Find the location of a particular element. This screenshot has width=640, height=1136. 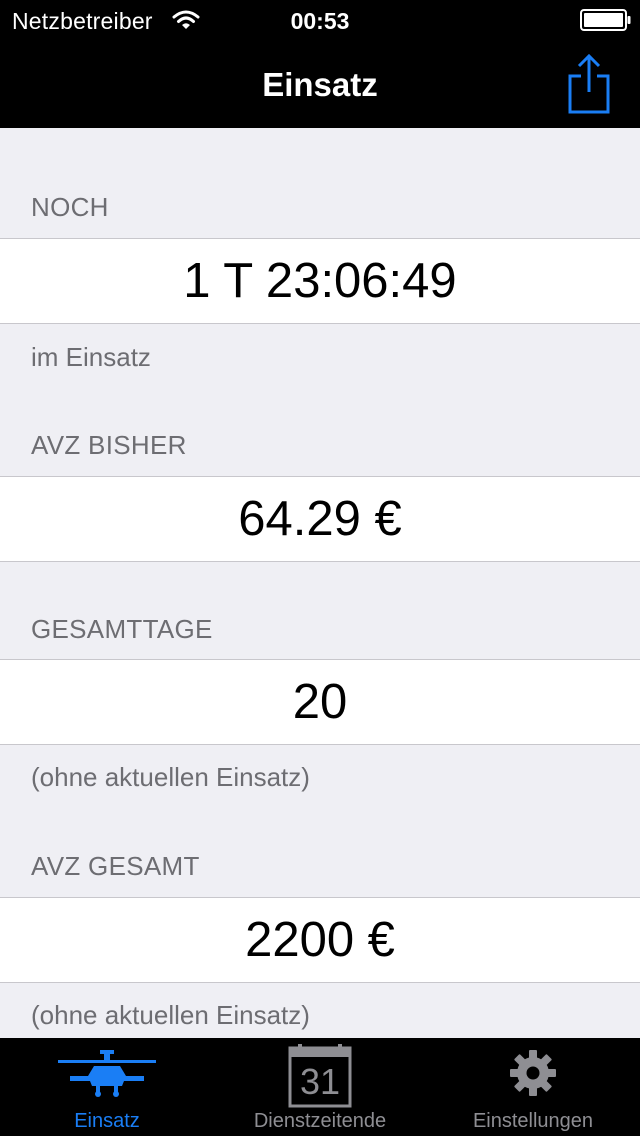

page-title: Einsatz is located at coordinates (320, 84).